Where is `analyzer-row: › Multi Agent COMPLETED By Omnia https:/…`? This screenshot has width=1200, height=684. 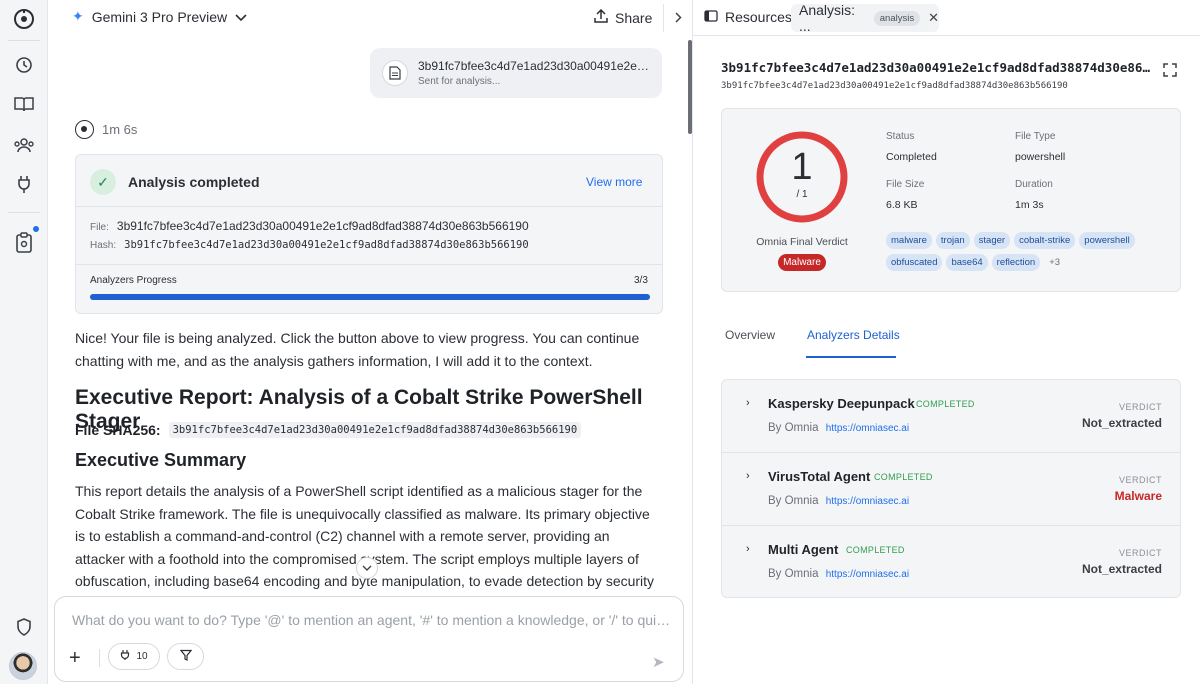
analyzer-row: › Multi Agent COMPLETED By Omnia https:/… is located at coordinates (951, 562).